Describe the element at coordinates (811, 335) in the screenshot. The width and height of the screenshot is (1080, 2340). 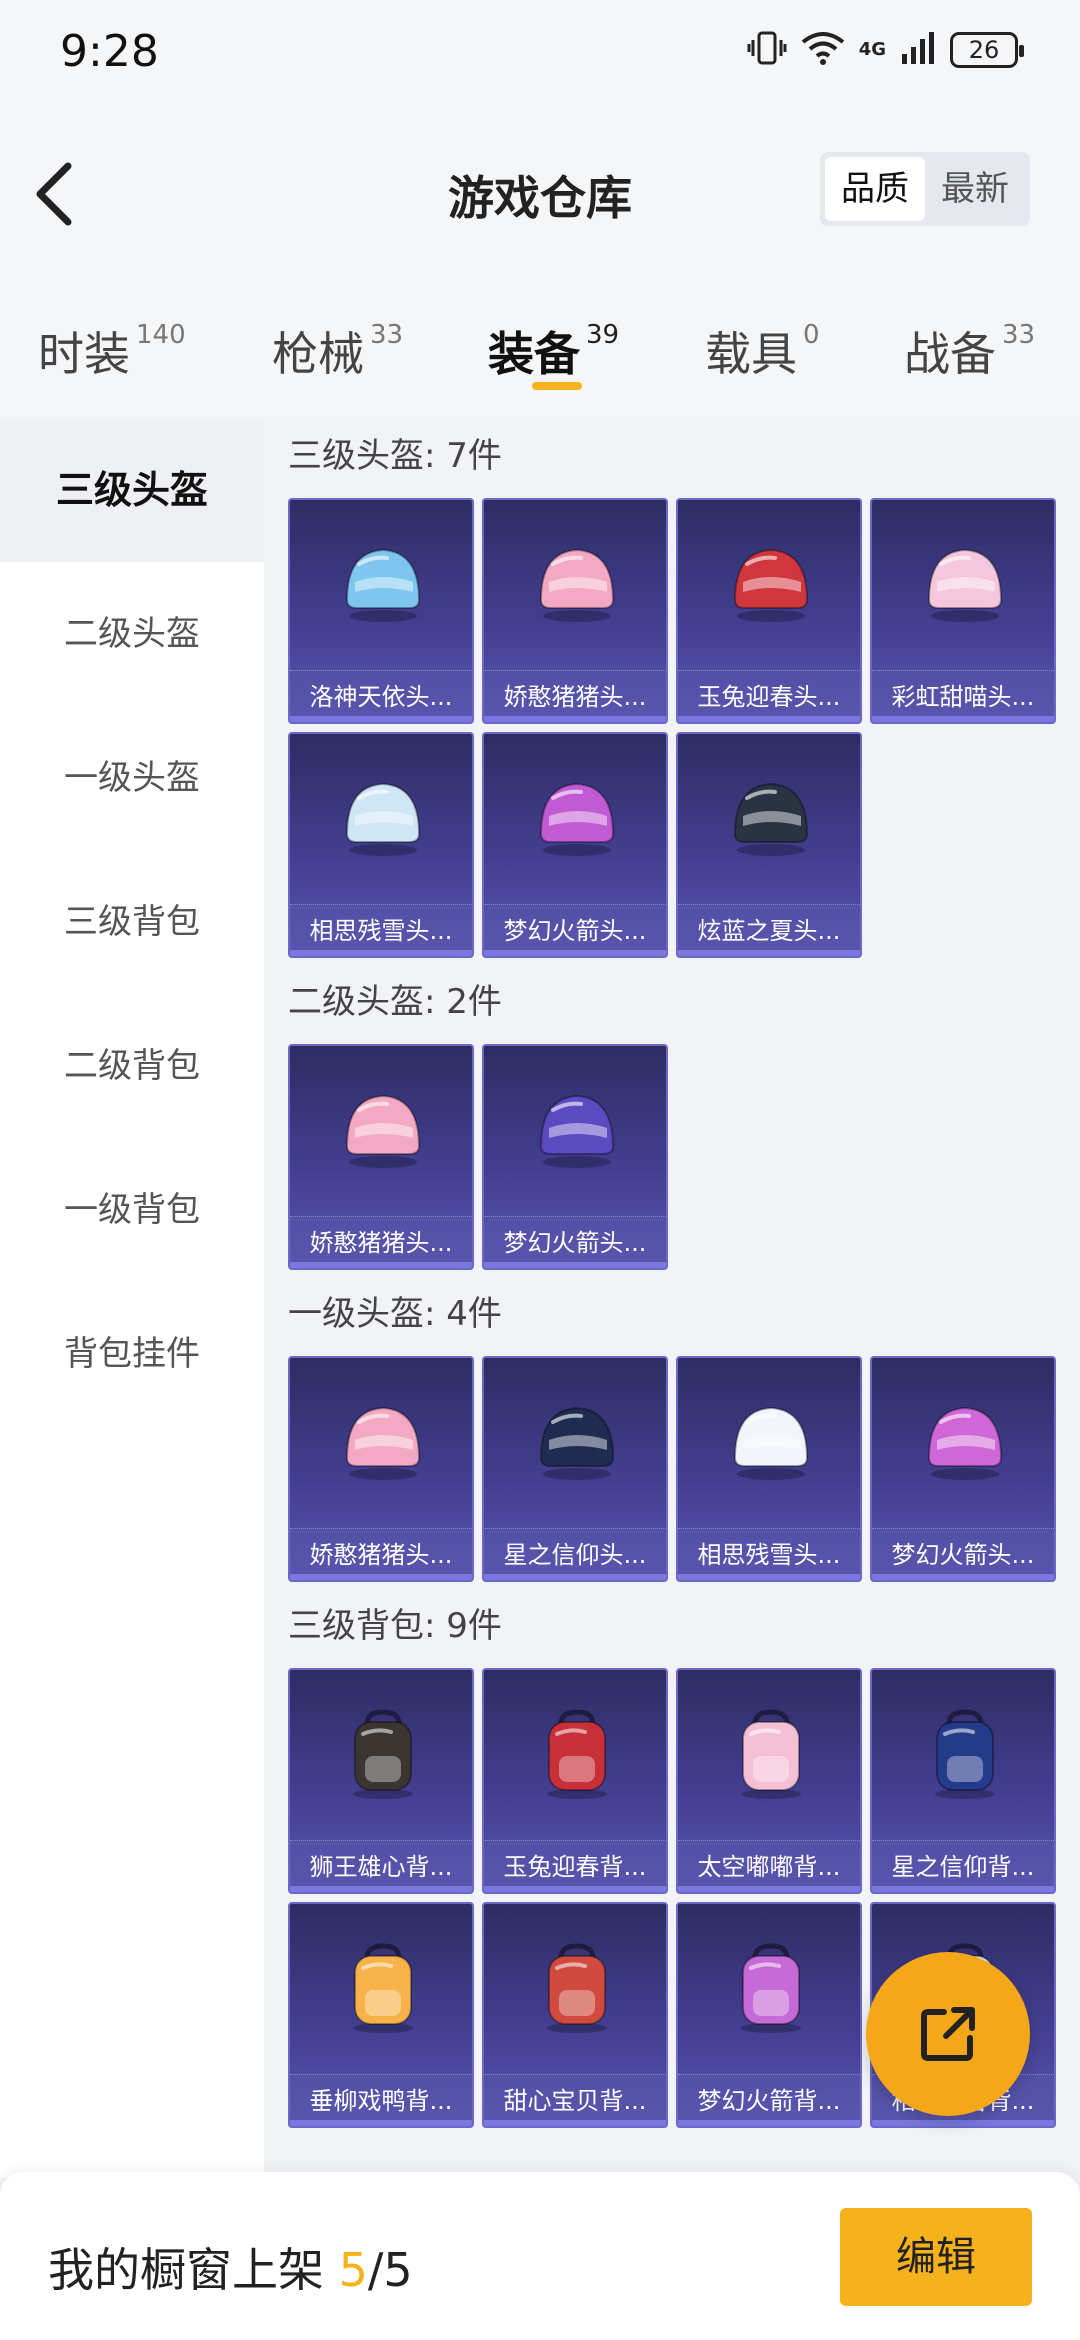
I see `tab-count: 0` at that location.